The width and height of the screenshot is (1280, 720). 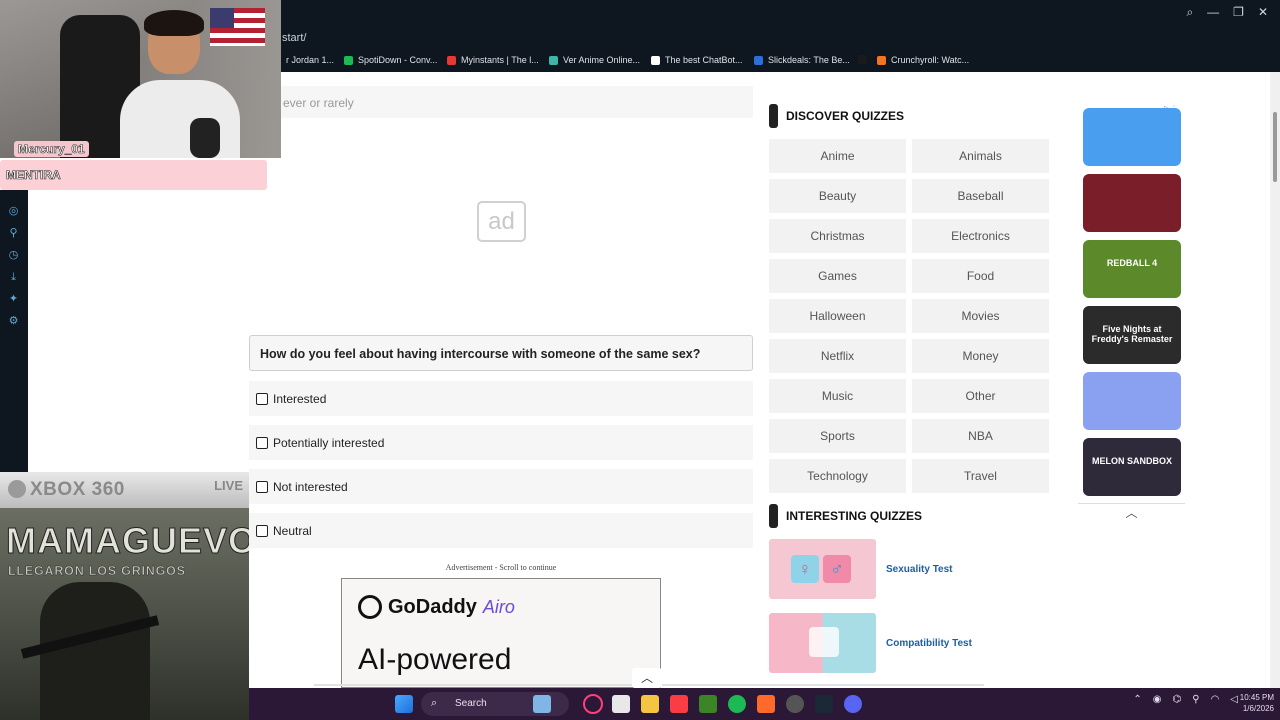 What do you see at coordinates (1132, 269) in the screenshot?
I see `game-thumbnail: REDBALL 4` at bounding box center [1132, 269].